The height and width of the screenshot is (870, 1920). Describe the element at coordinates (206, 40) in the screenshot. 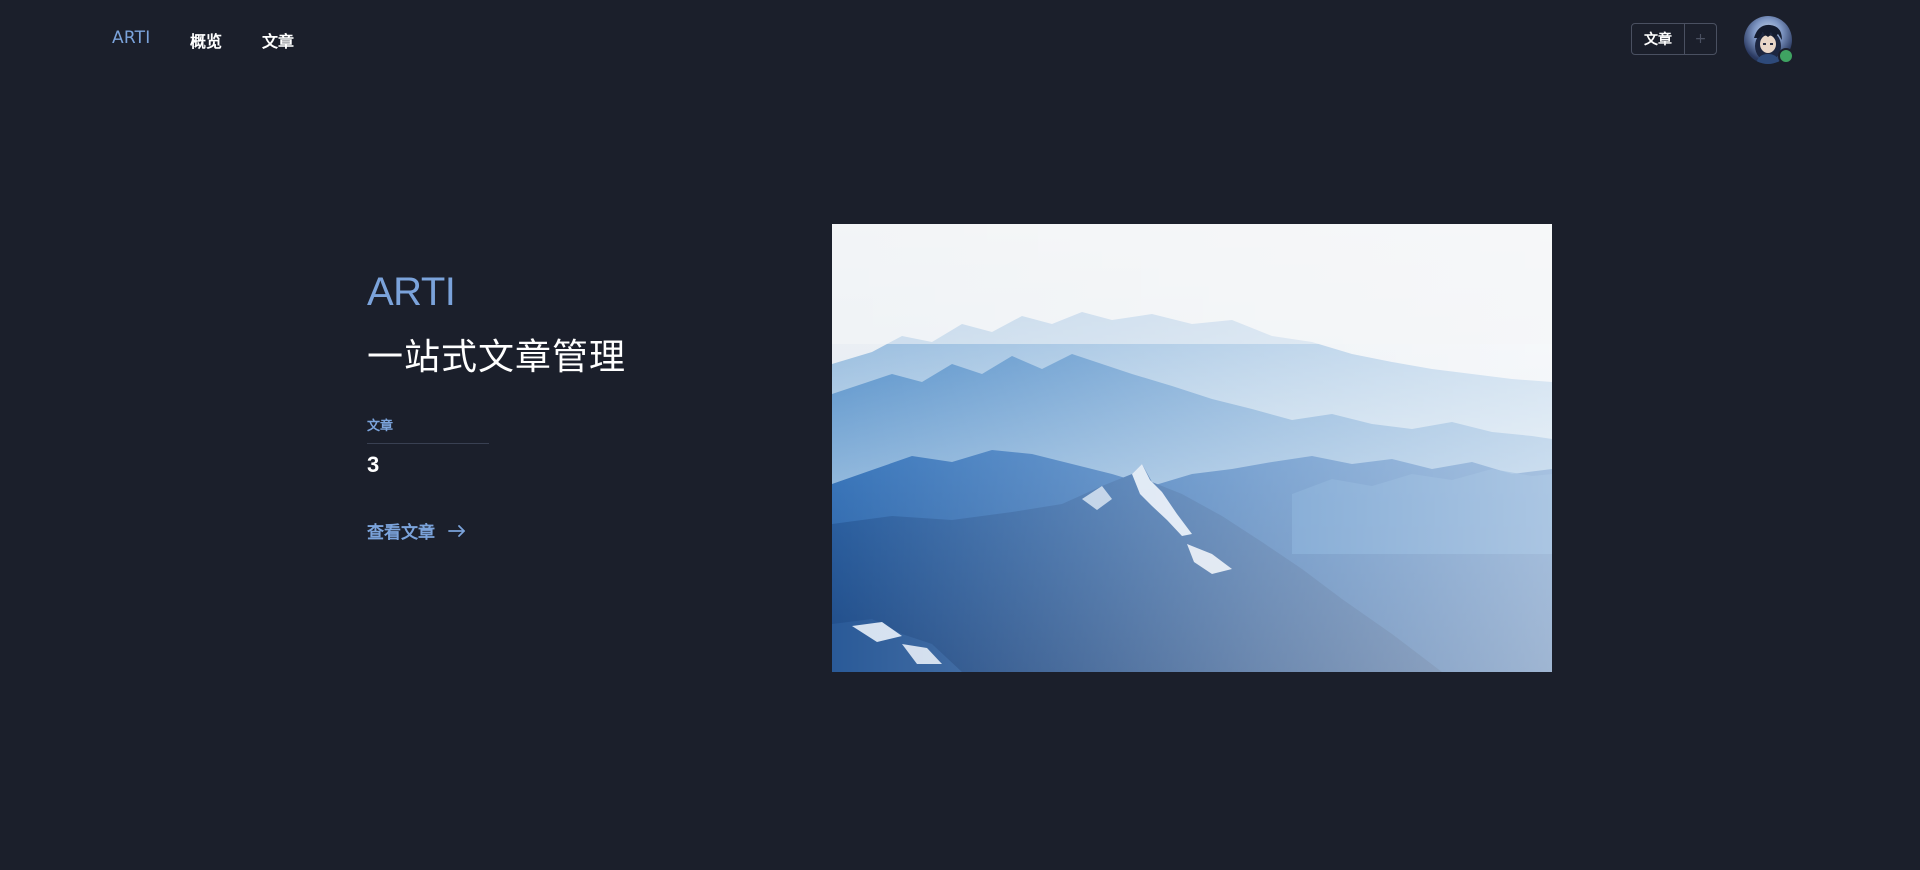

I see `nav-link-overview: 概览` at that location.